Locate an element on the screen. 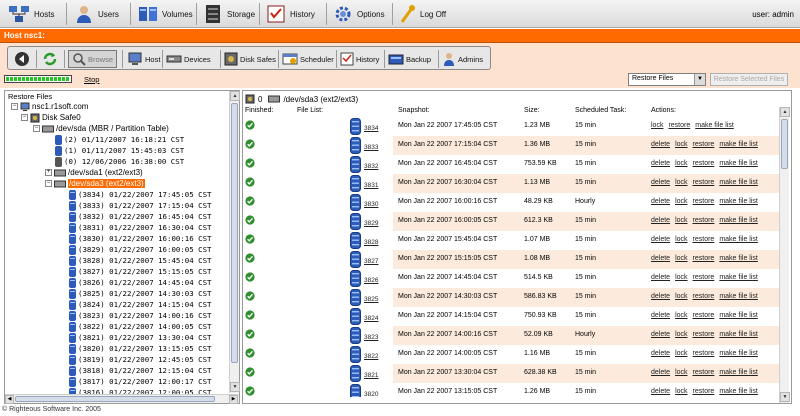  recovery-point-id-link: 3823 is located at coordinates (371, 337).